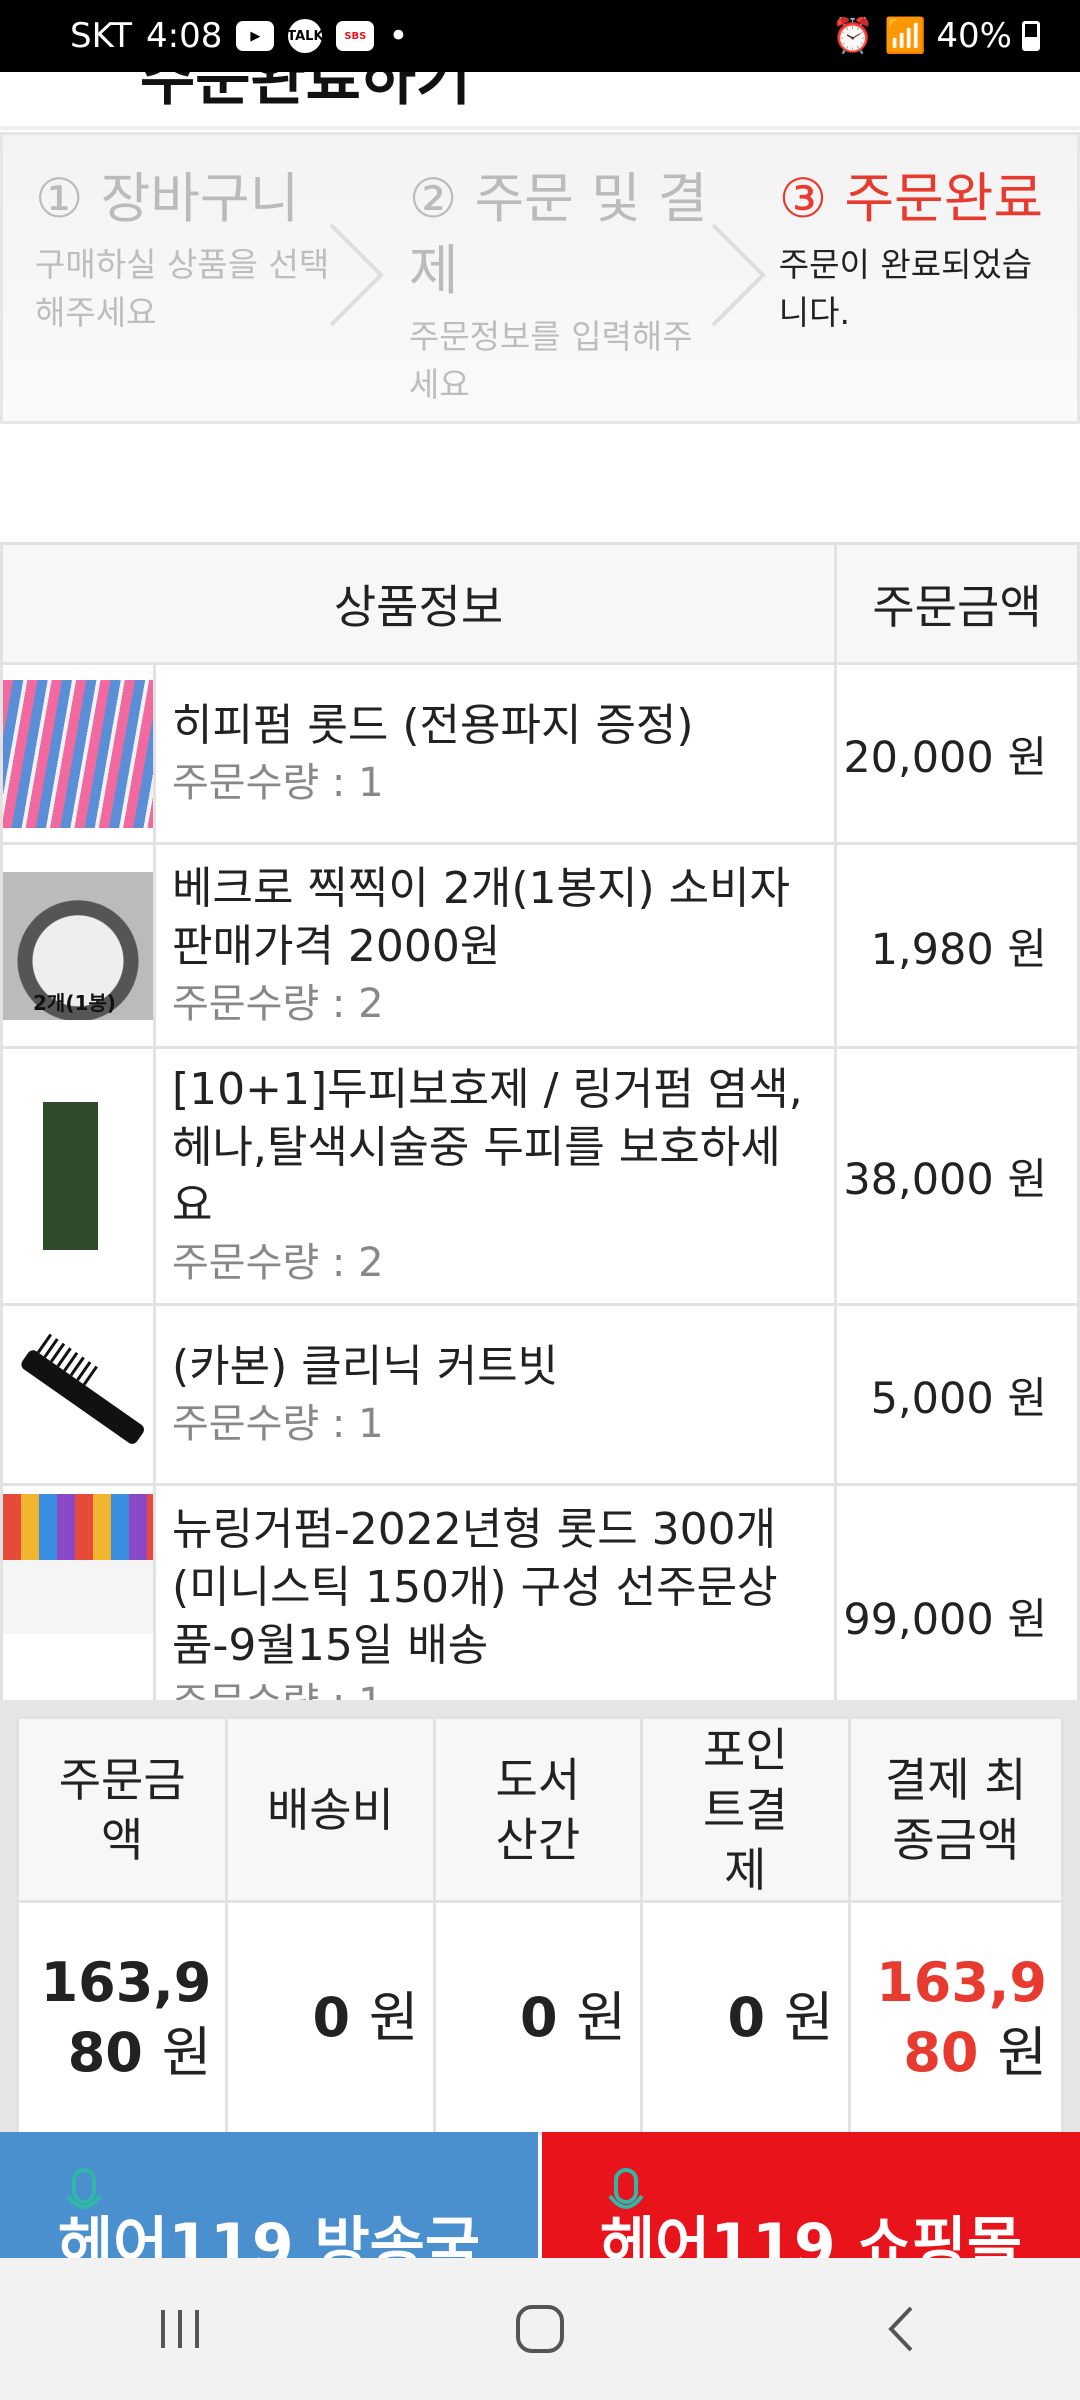 The width and height of the screenshot is (1080, 2400). What do you see at coordinates (495, 1367) in the screenshot?
I see `product-name: (카본) 클리닉 커트빗` at bounding box center [495, 1367].